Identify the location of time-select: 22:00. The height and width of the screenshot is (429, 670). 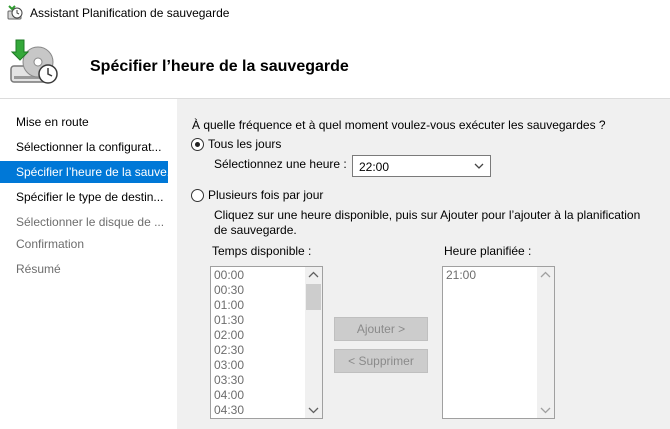
(421, 166).